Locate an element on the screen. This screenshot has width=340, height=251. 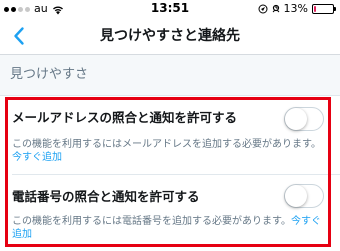
alarm-icon is located at coordinates (275, 8).